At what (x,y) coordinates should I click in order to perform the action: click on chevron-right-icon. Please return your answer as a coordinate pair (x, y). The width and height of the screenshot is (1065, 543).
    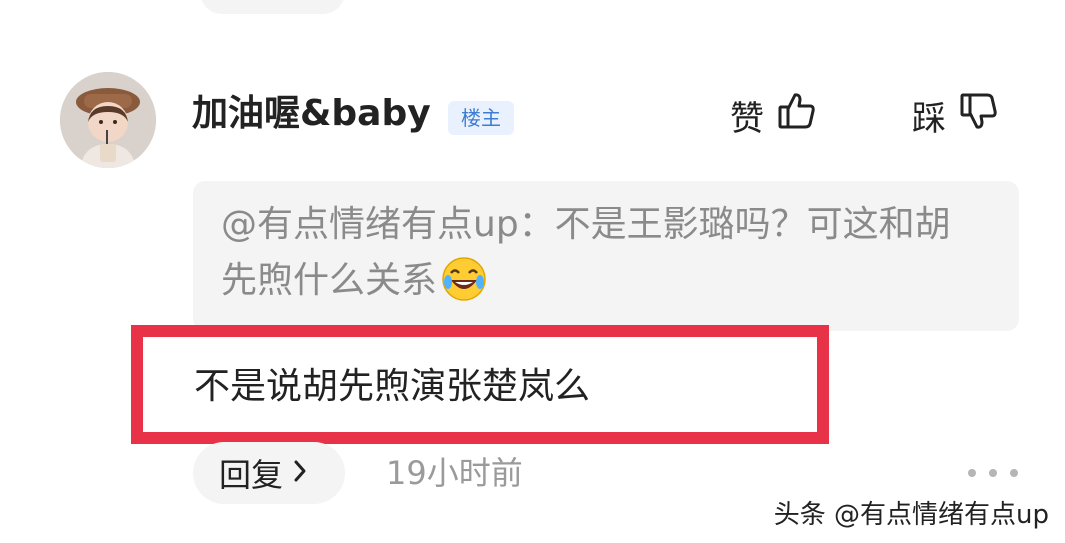
    Looking at the image, I should click on (300, 473).